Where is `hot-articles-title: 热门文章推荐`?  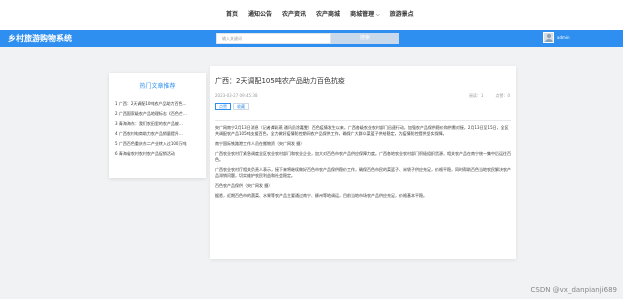
hot-articles-title: 热门文章推荐 is located at coordinates (157, 86).